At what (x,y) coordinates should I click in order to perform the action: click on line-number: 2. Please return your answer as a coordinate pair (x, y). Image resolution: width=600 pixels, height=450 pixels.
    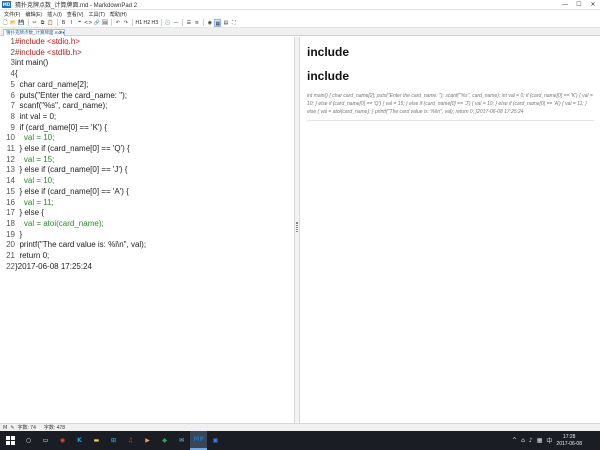
    Looking at the image, I should click on (12, 52).